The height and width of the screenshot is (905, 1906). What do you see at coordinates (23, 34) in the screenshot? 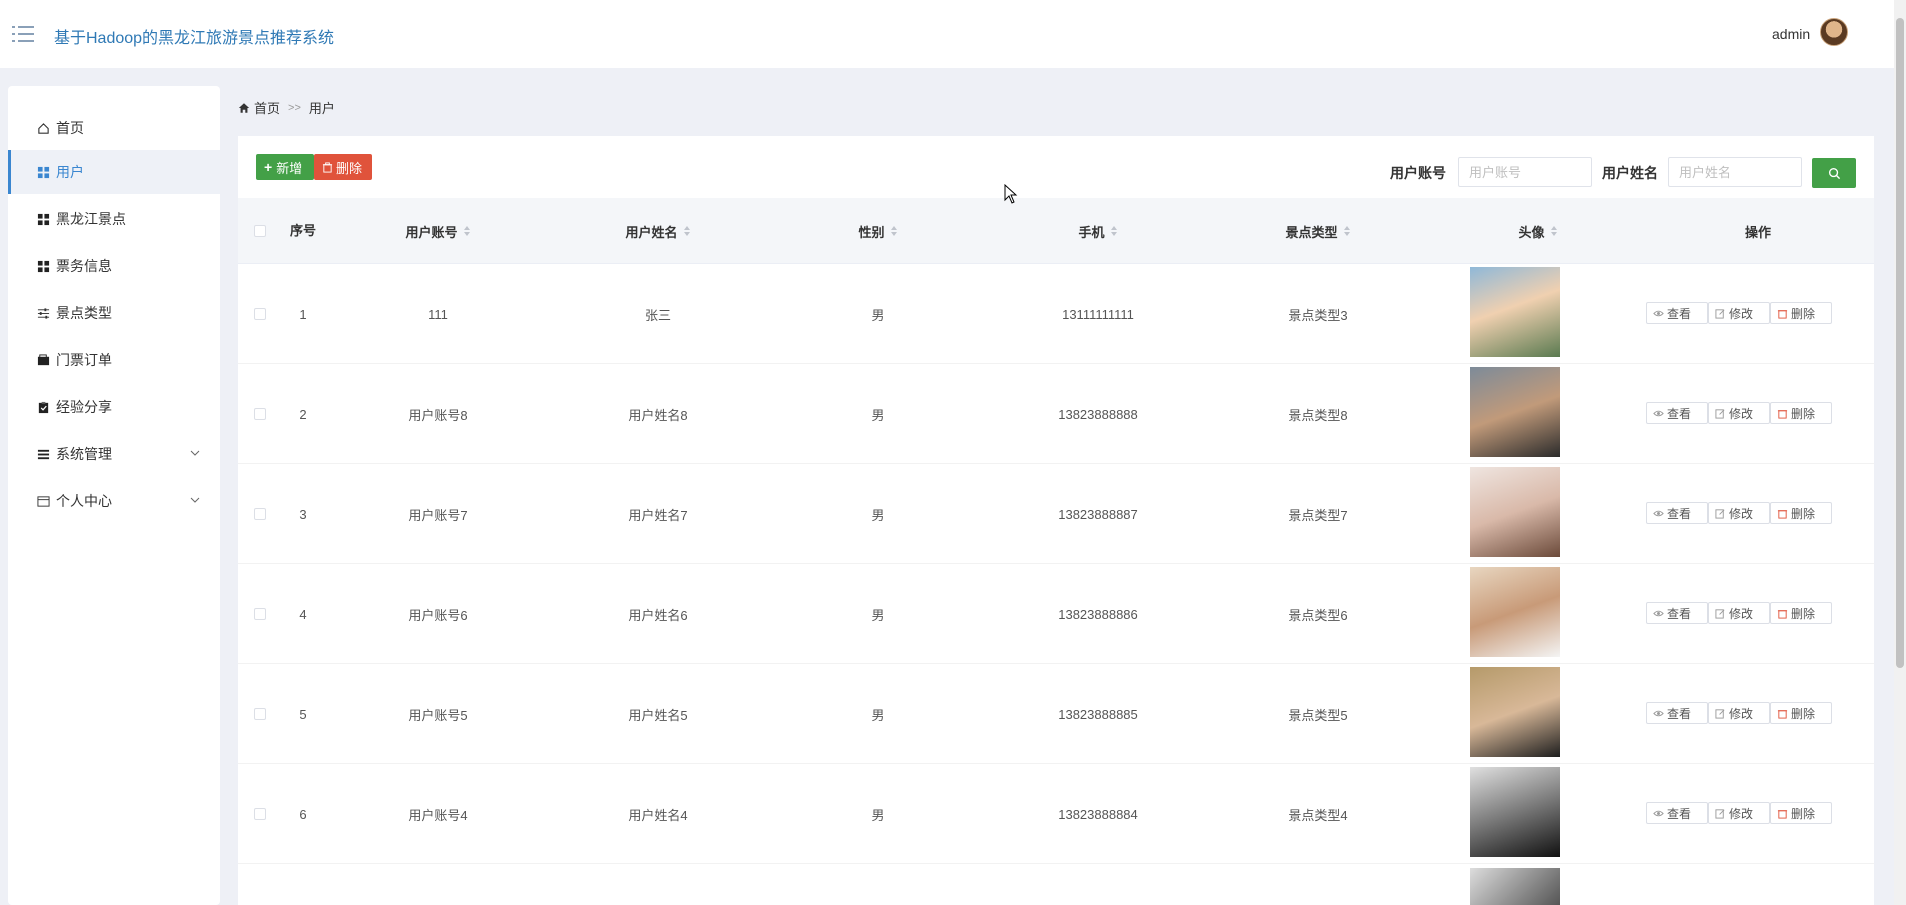
I see `menu-toggle-icon` at bounding box center [23, 34].